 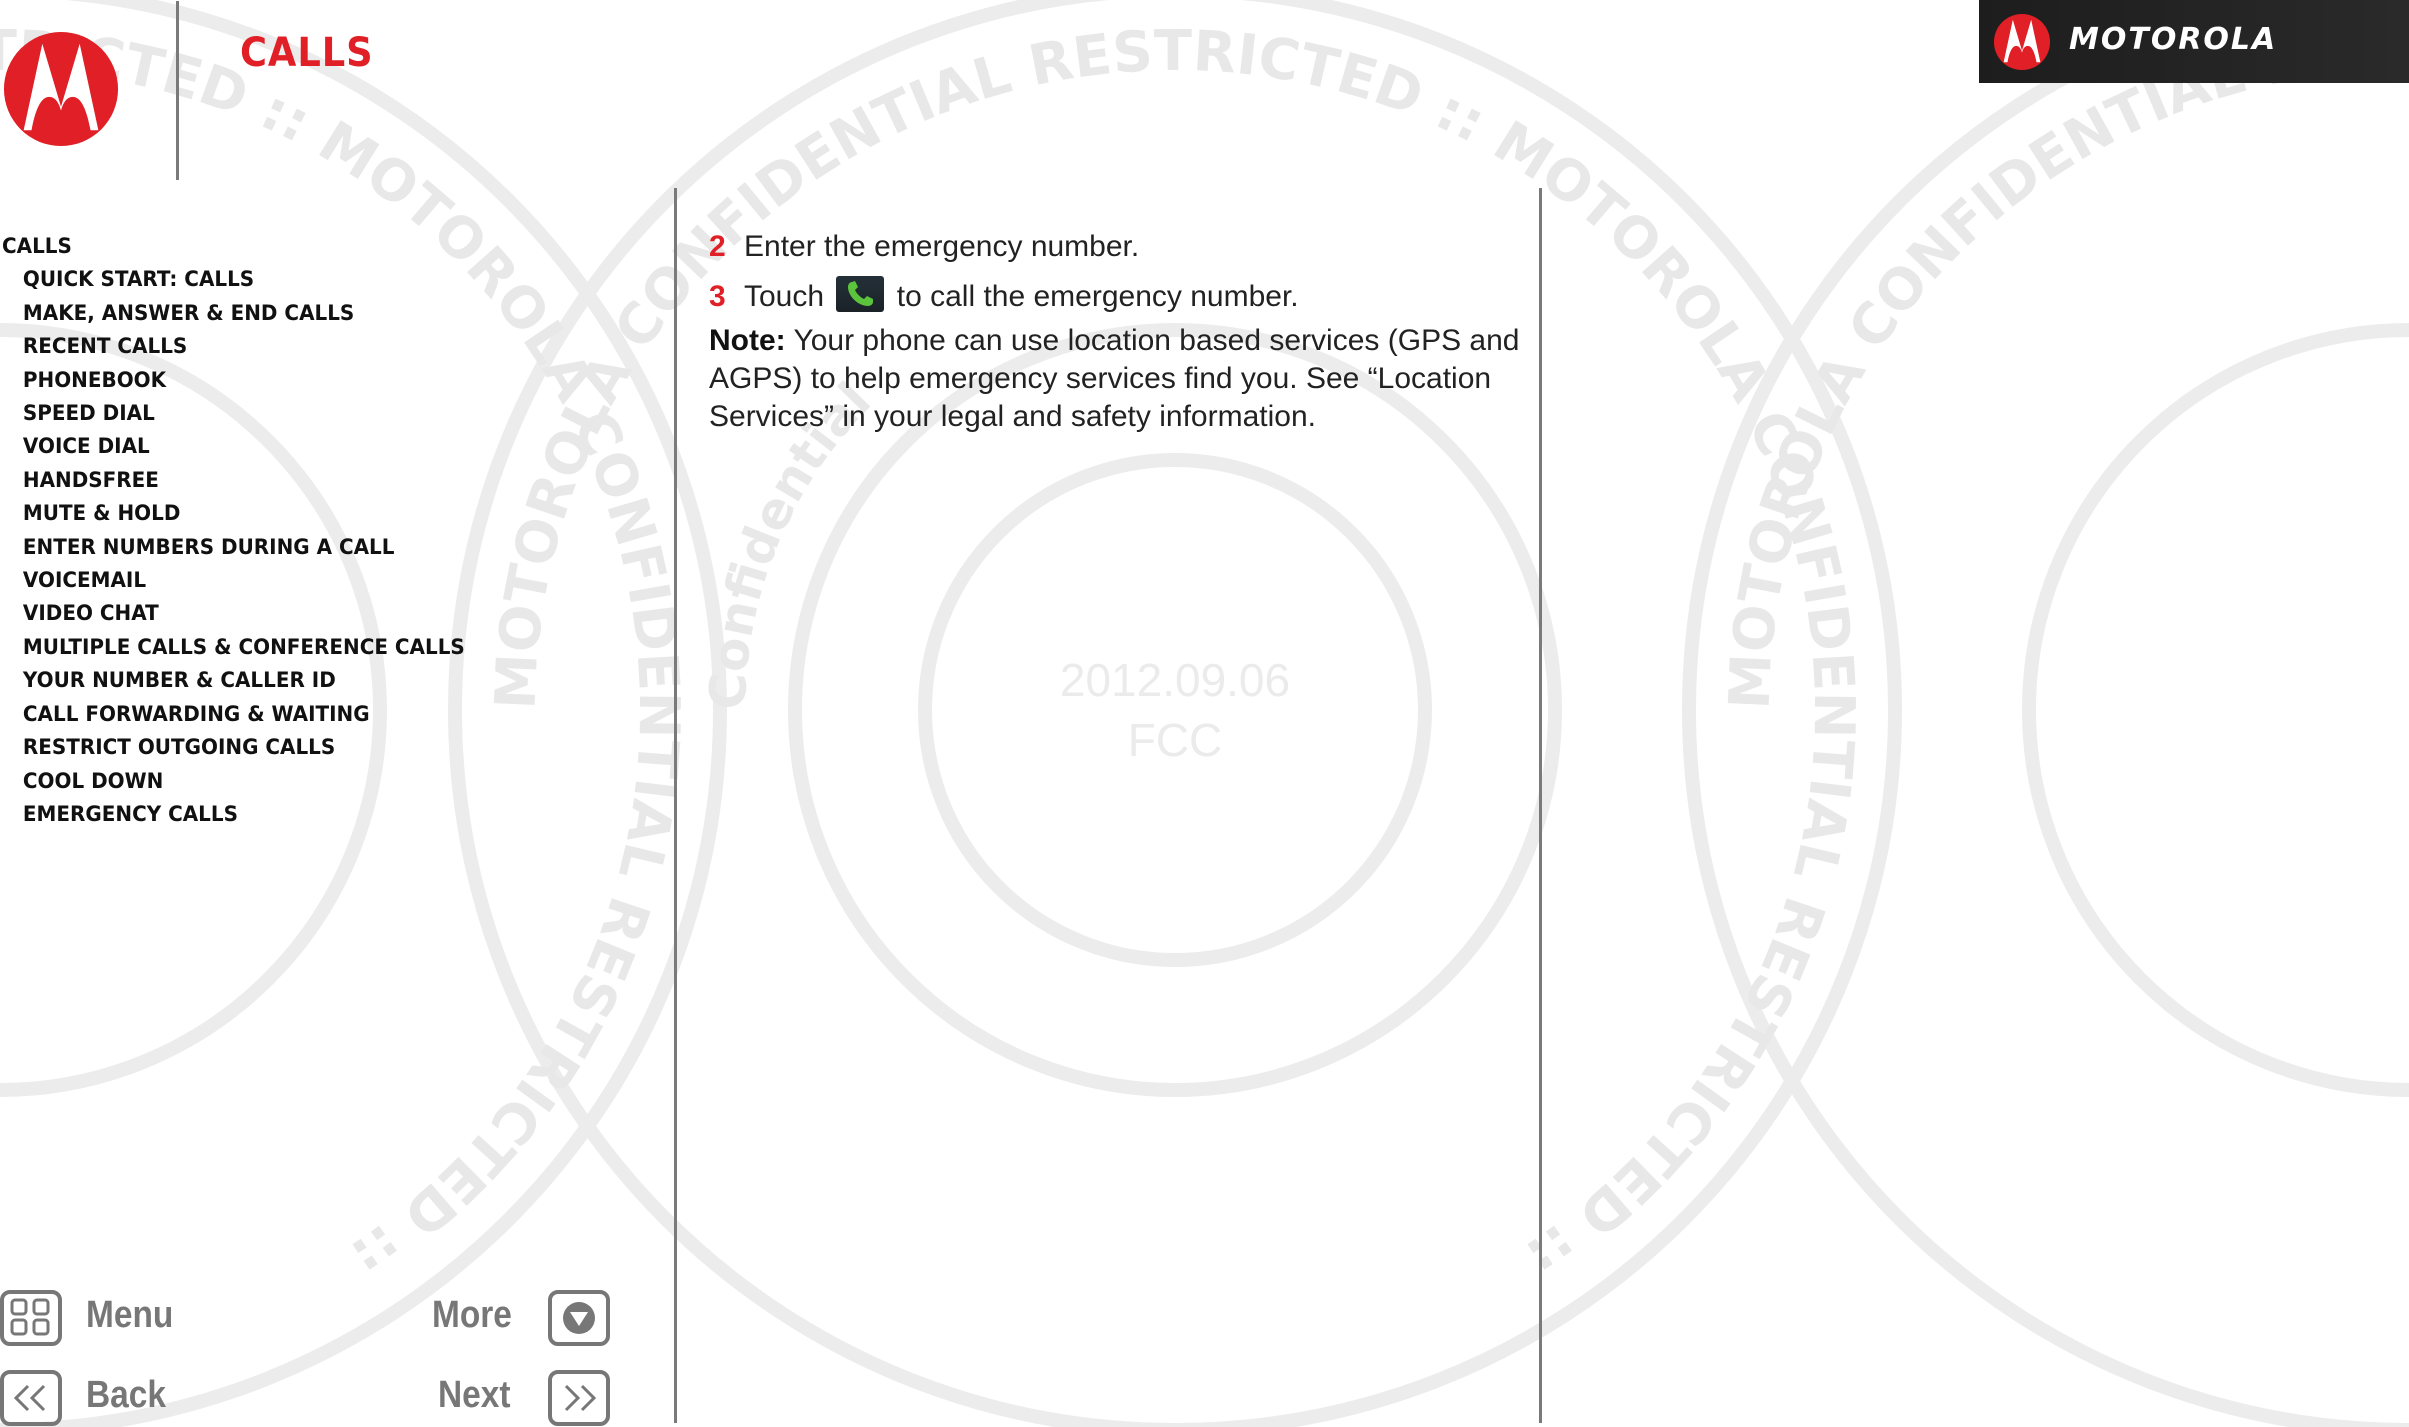 What do you see at coordinates (1175, 680) in the screenshot?
I see `watermark-date: 2012.09.06` at bounding box center [1175, 680].